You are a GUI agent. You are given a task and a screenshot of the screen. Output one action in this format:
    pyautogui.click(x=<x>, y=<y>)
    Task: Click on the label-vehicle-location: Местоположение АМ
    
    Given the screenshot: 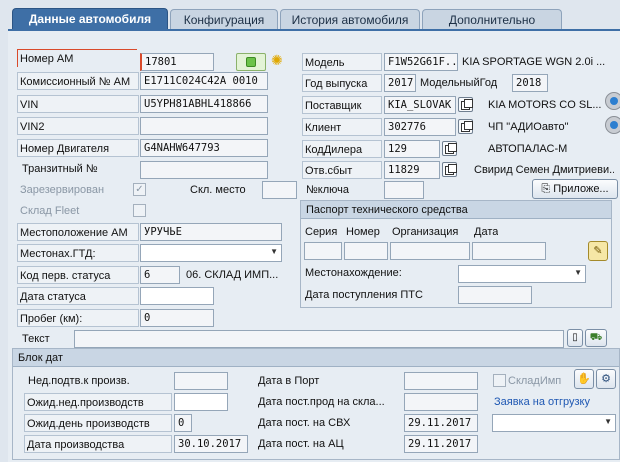 What is the action you would take?
    pyautogui.click(x=78, y=232)
    